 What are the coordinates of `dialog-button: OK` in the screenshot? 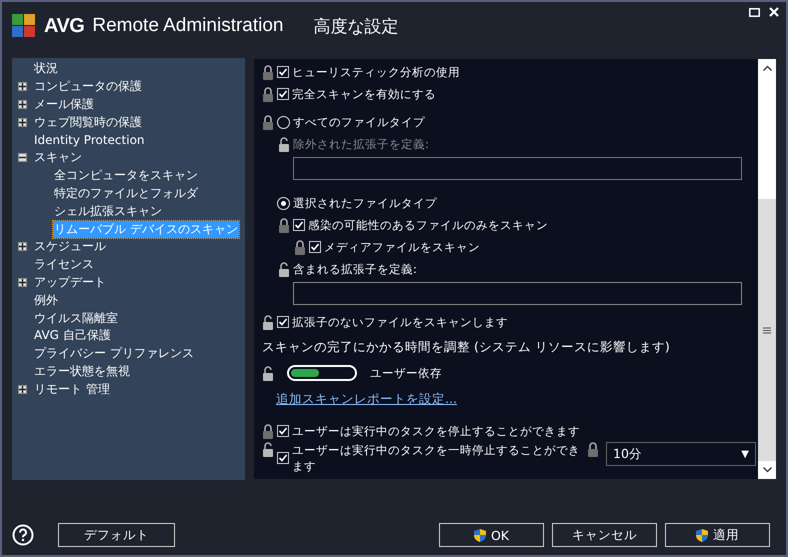 It's located at (491, 535).